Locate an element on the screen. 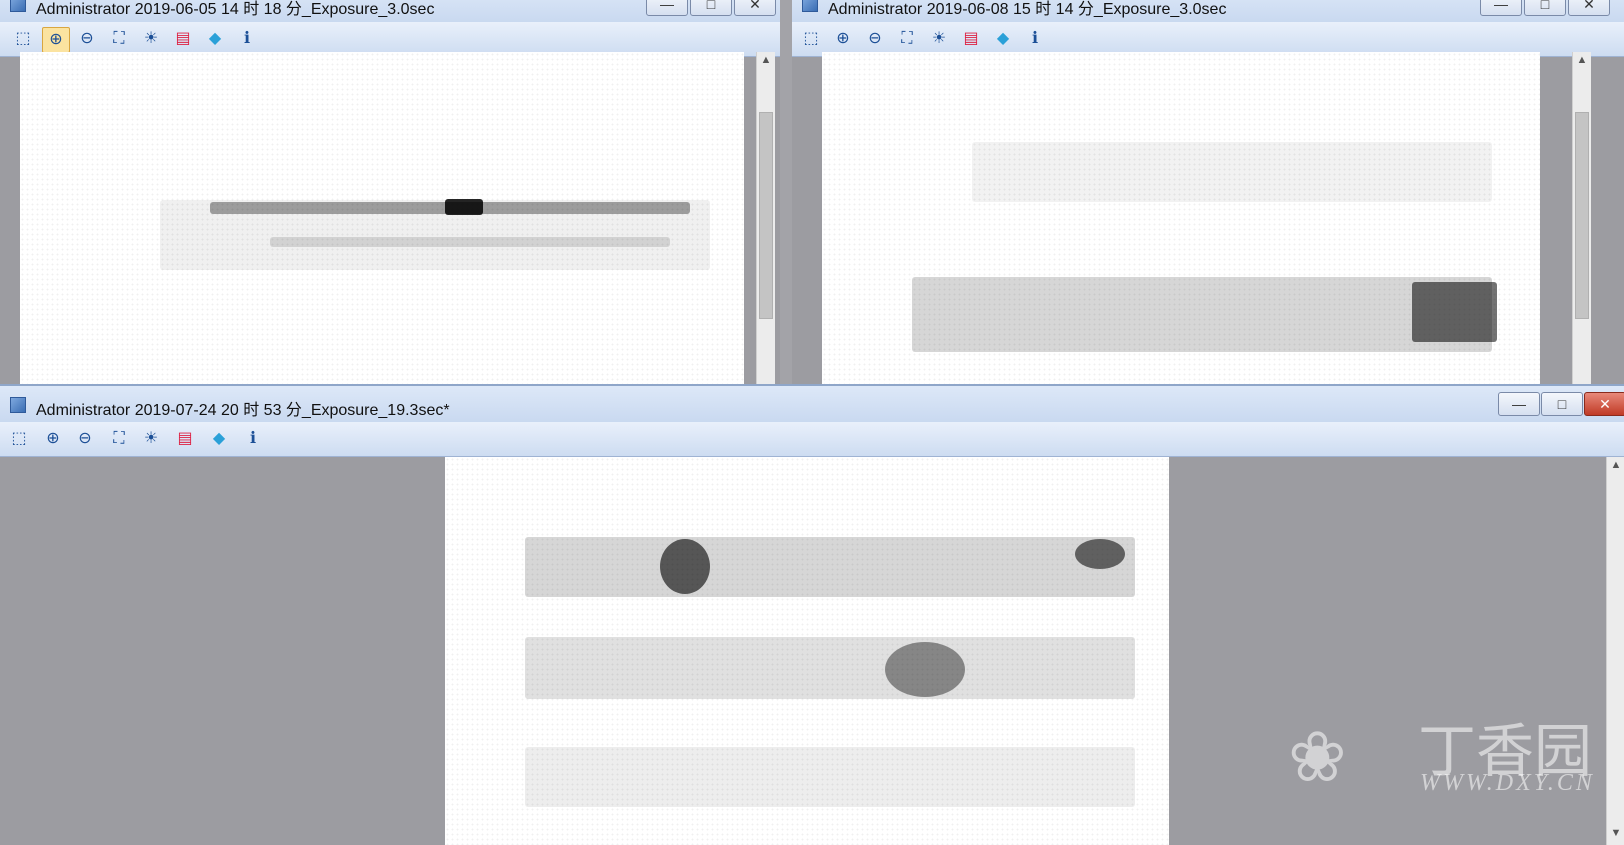  band-lower is located at coordinates (470, 242).